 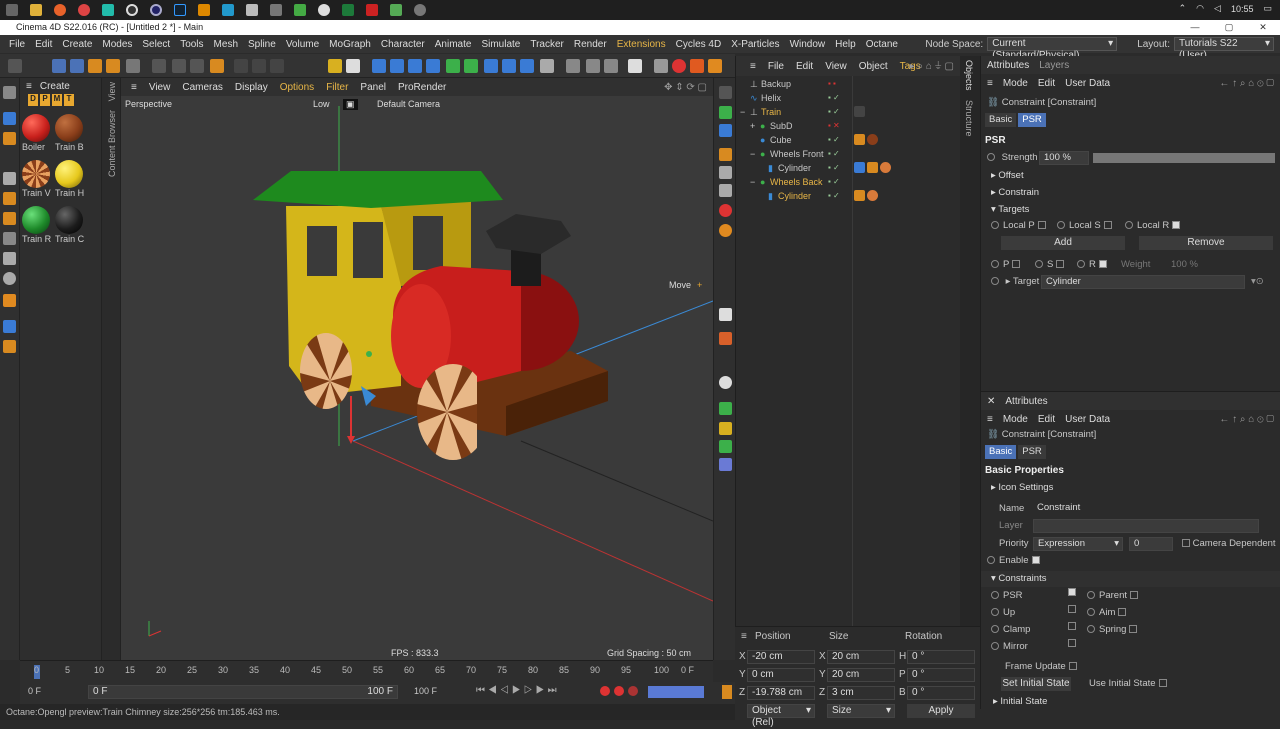 I want to click on record-icon, so click(x=605, y=691).